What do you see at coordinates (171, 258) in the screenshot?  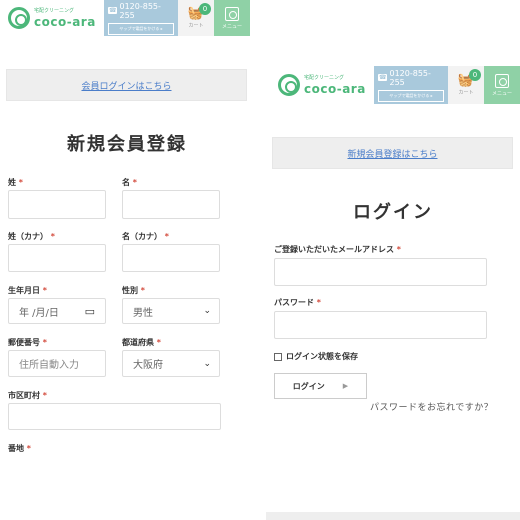 I see `first-name-kana-input` at bounding box center [171, 258].